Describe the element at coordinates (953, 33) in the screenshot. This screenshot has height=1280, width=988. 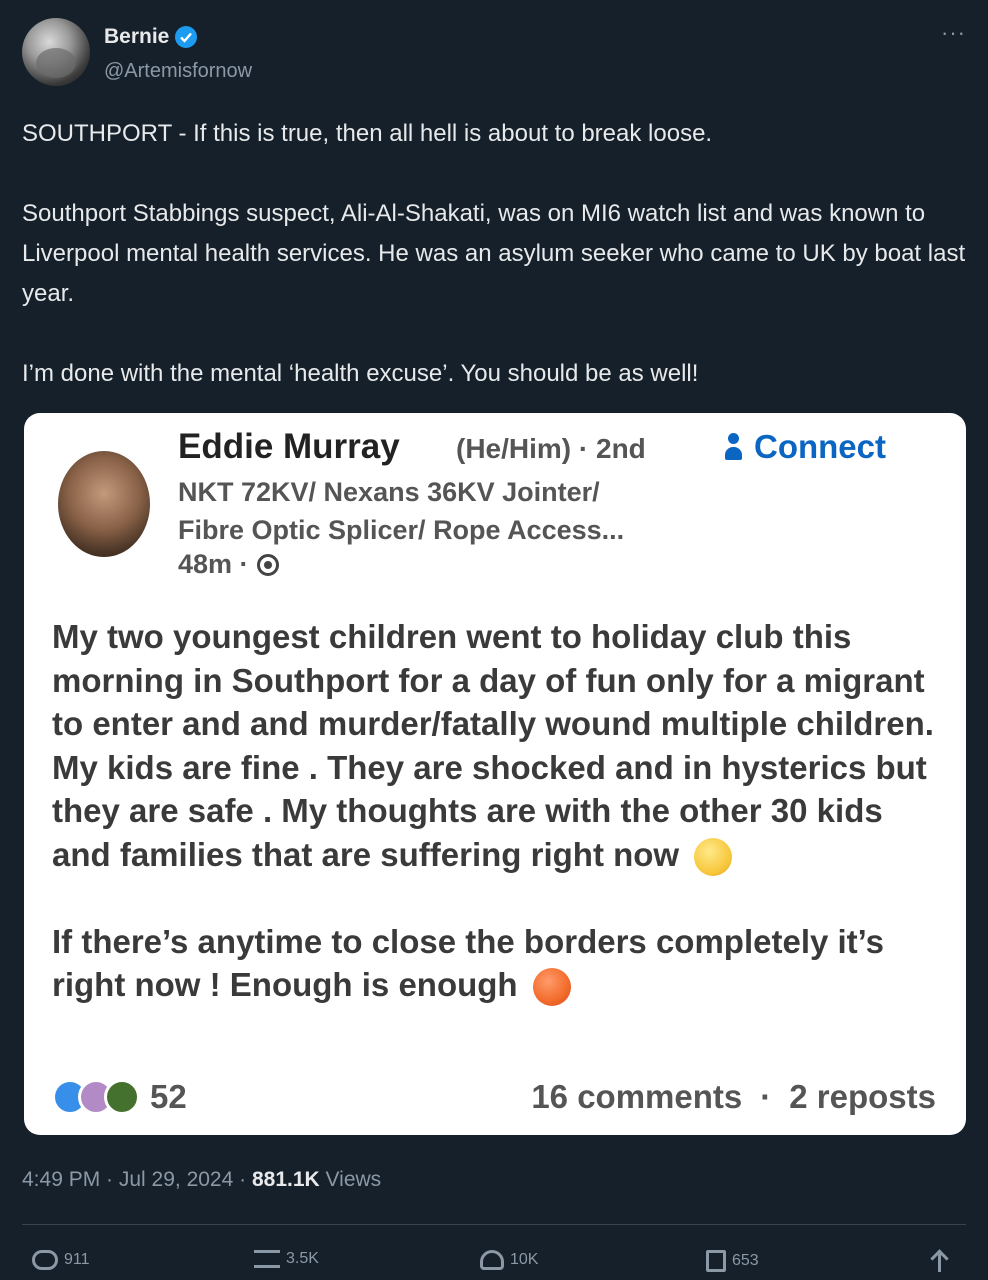
I see `more-options-icon: ···` at that location.